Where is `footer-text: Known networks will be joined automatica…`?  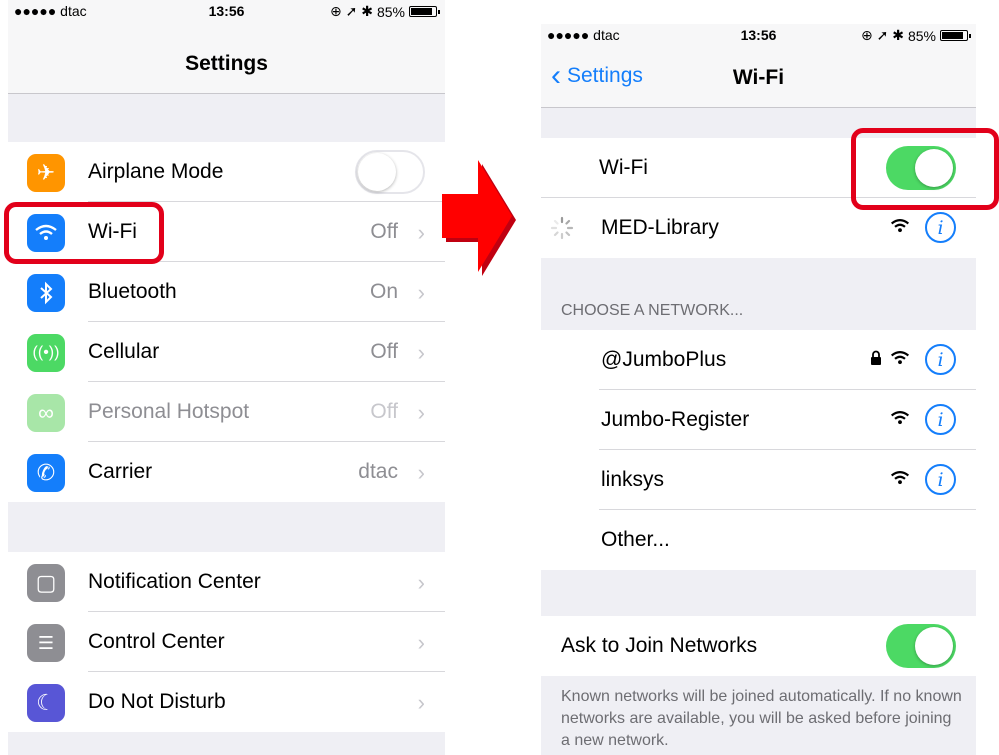 footer-text: Known networks will be joined automatica… is located at coordinates (761, 718).